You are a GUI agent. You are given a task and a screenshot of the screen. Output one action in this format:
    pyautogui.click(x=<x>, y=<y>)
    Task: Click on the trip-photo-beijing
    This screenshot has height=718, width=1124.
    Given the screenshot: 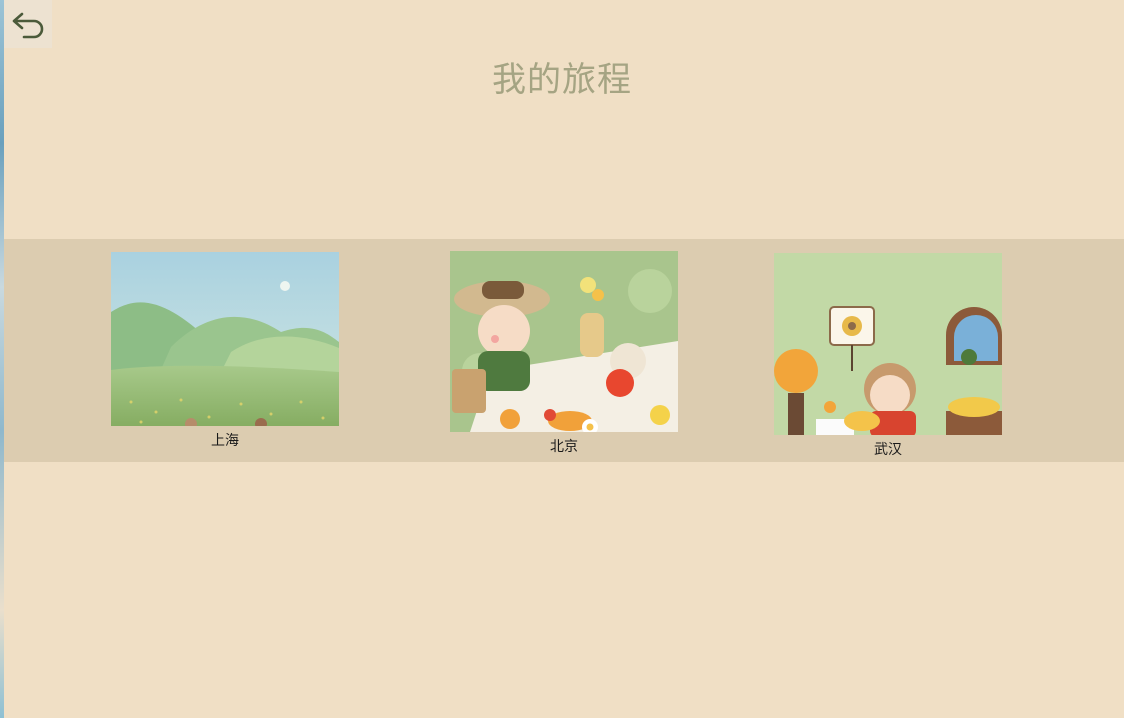 What is the action you would take?
    pyautogui.click(x=564, y=341)
    